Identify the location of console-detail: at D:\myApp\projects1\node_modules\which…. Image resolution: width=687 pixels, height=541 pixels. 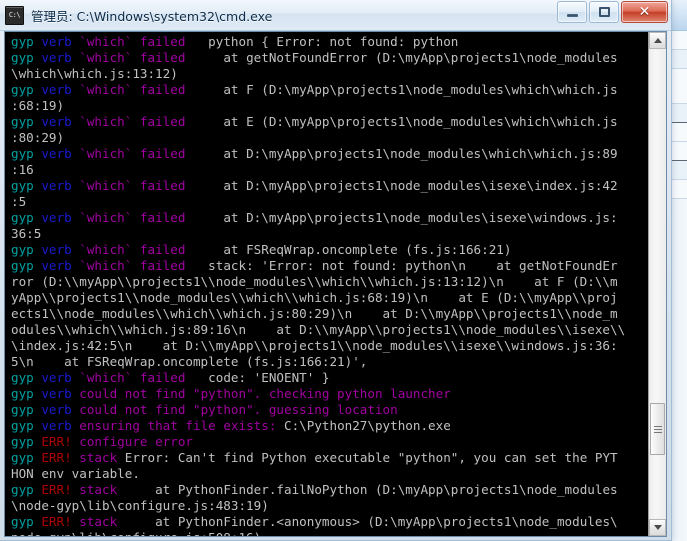
(401, 154).